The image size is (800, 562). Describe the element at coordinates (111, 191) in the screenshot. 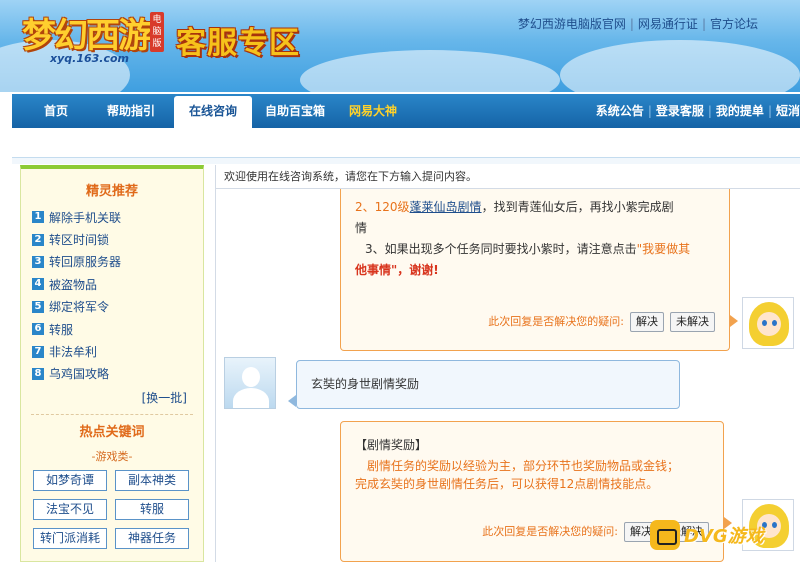

I see `recommend-title: 精灵推荐` at that location.